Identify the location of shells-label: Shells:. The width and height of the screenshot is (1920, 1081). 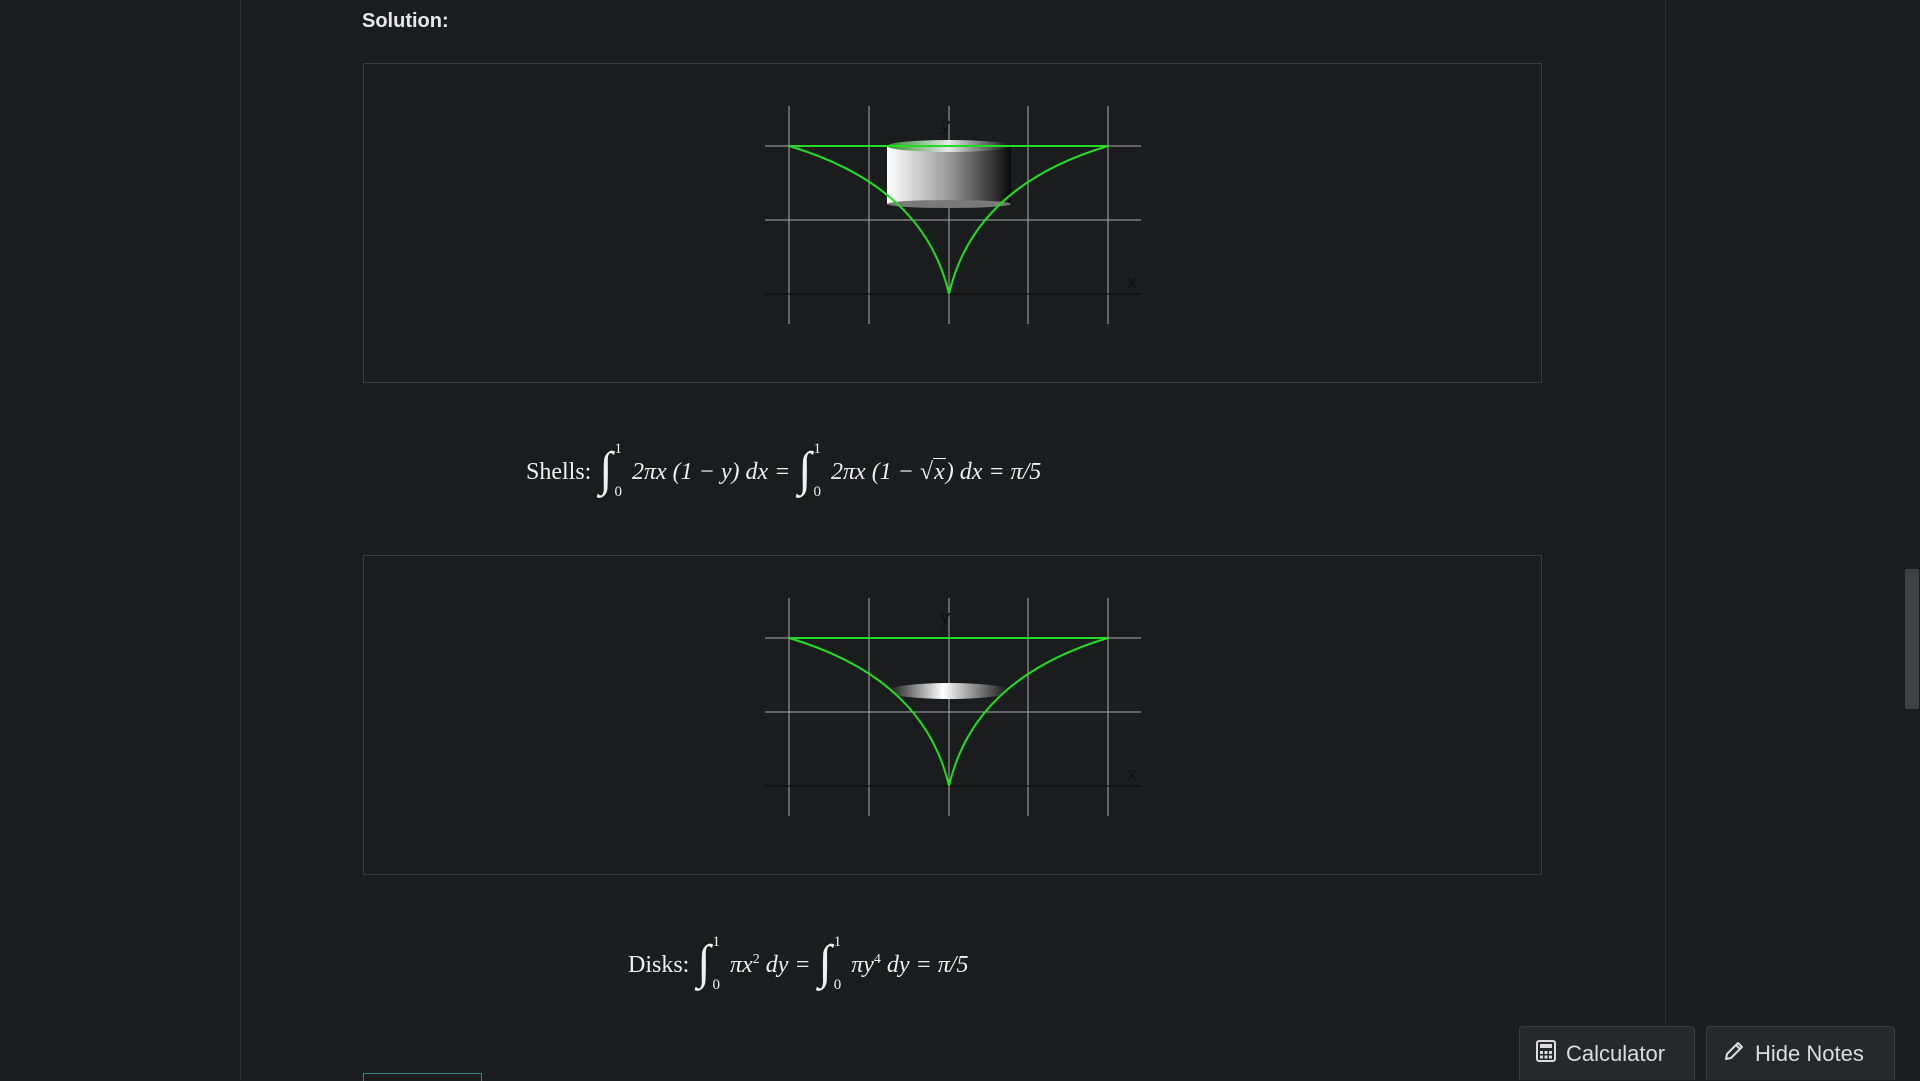
(559, 472).